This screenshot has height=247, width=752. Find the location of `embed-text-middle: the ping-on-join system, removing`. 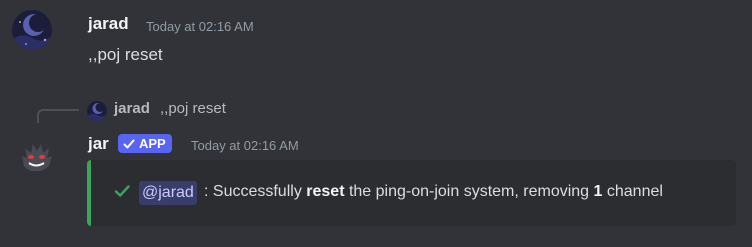

embed-text-middle: the ping-on-join system, removing is located at coordinates (469, 191).